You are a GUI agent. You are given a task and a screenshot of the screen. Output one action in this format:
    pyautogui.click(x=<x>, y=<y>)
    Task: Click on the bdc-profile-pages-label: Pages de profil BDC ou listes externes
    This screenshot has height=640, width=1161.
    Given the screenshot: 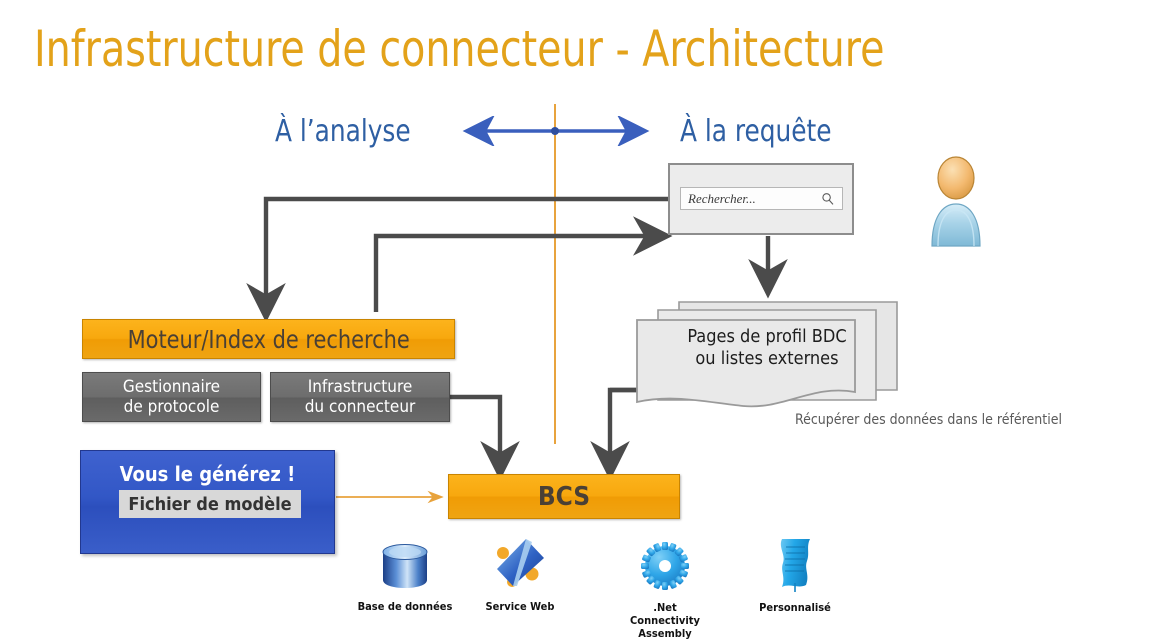 What is the action you would take?
    pyautogui.click(x=767, y=347)
    